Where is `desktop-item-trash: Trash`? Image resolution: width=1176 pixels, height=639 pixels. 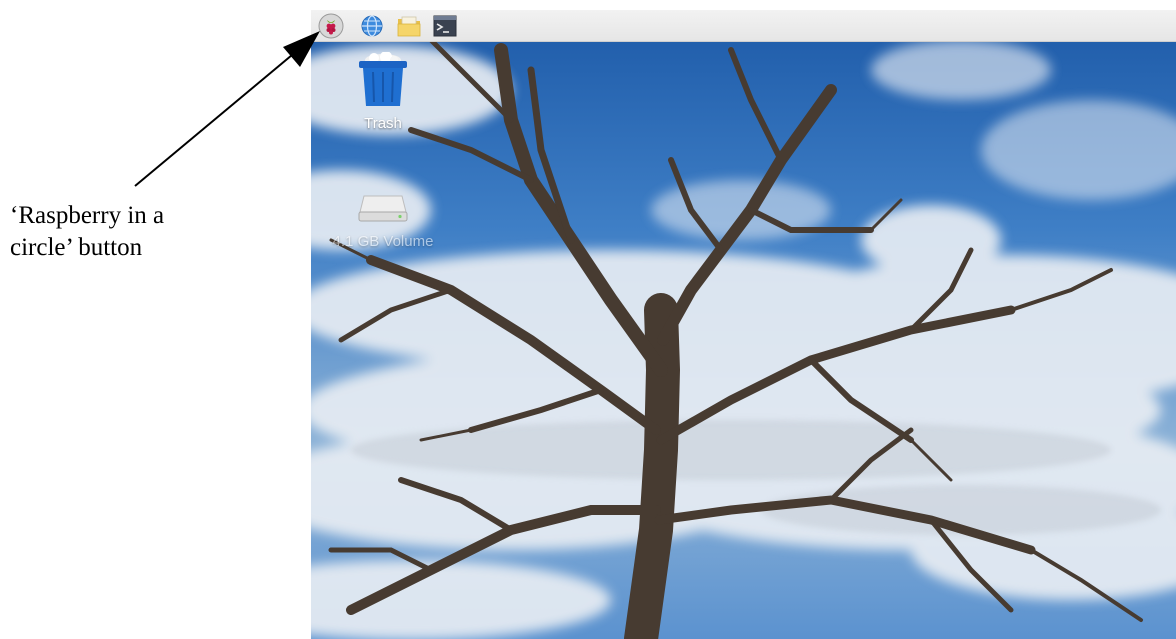 desktop-item-trash: Trash is located at coordinates (383, 91).